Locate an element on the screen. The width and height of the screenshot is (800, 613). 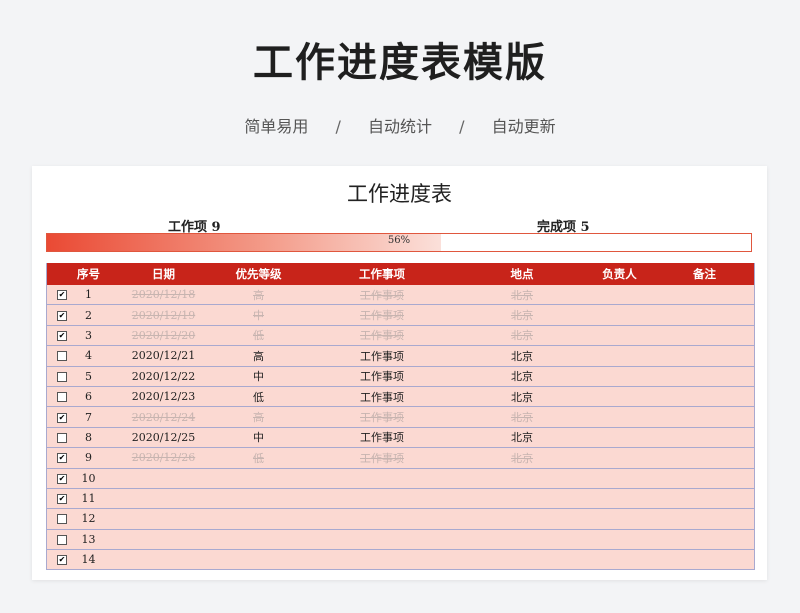
row-date: 2020/12/25 is located at coordinates (163, 437).